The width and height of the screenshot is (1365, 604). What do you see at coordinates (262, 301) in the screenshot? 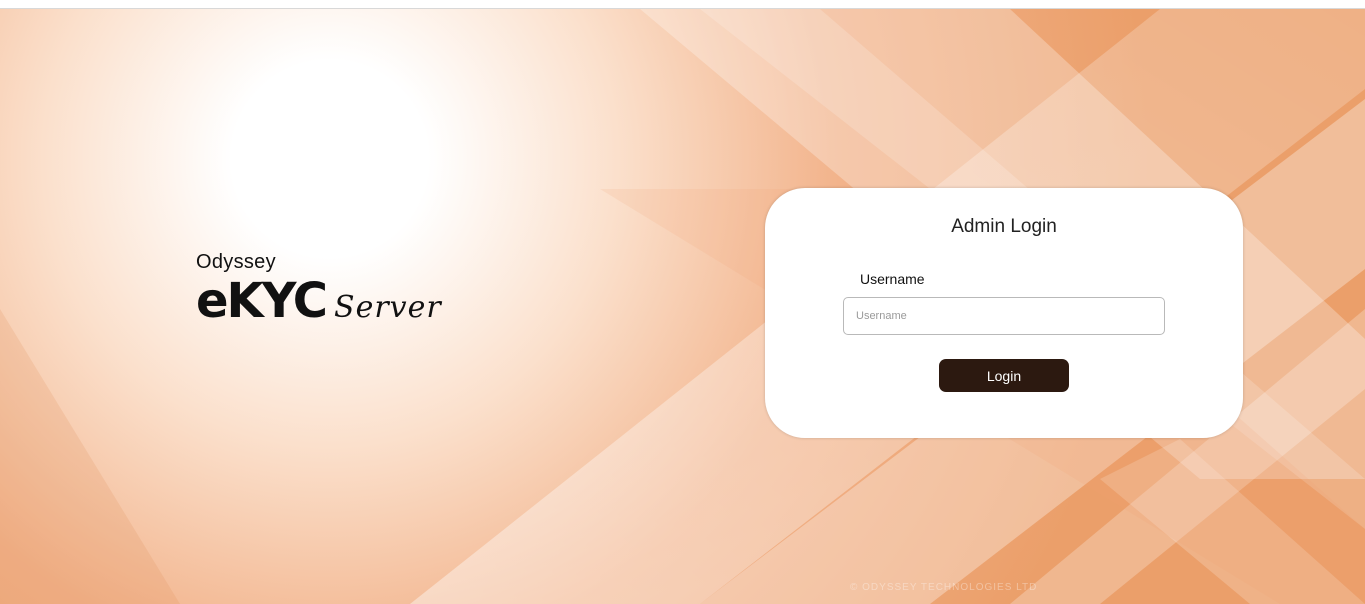
I see `brand-product-name: eKYC` at bounding box center [262, 301].